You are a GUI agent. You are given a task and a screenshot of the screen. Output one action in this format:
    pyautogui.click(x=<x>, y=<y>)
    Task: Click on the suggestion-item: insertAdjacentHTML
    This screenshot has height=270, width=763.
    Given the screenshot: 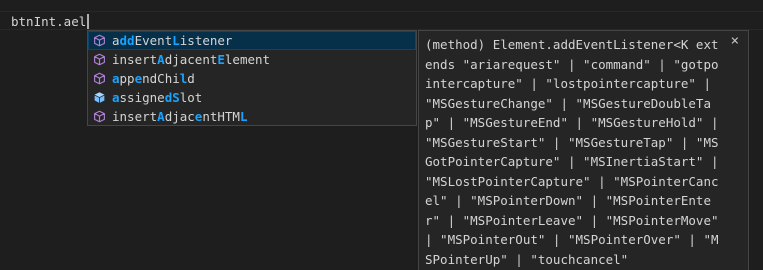 What is the action you would take?
    pyautogui.click(x=252, y=116)
    